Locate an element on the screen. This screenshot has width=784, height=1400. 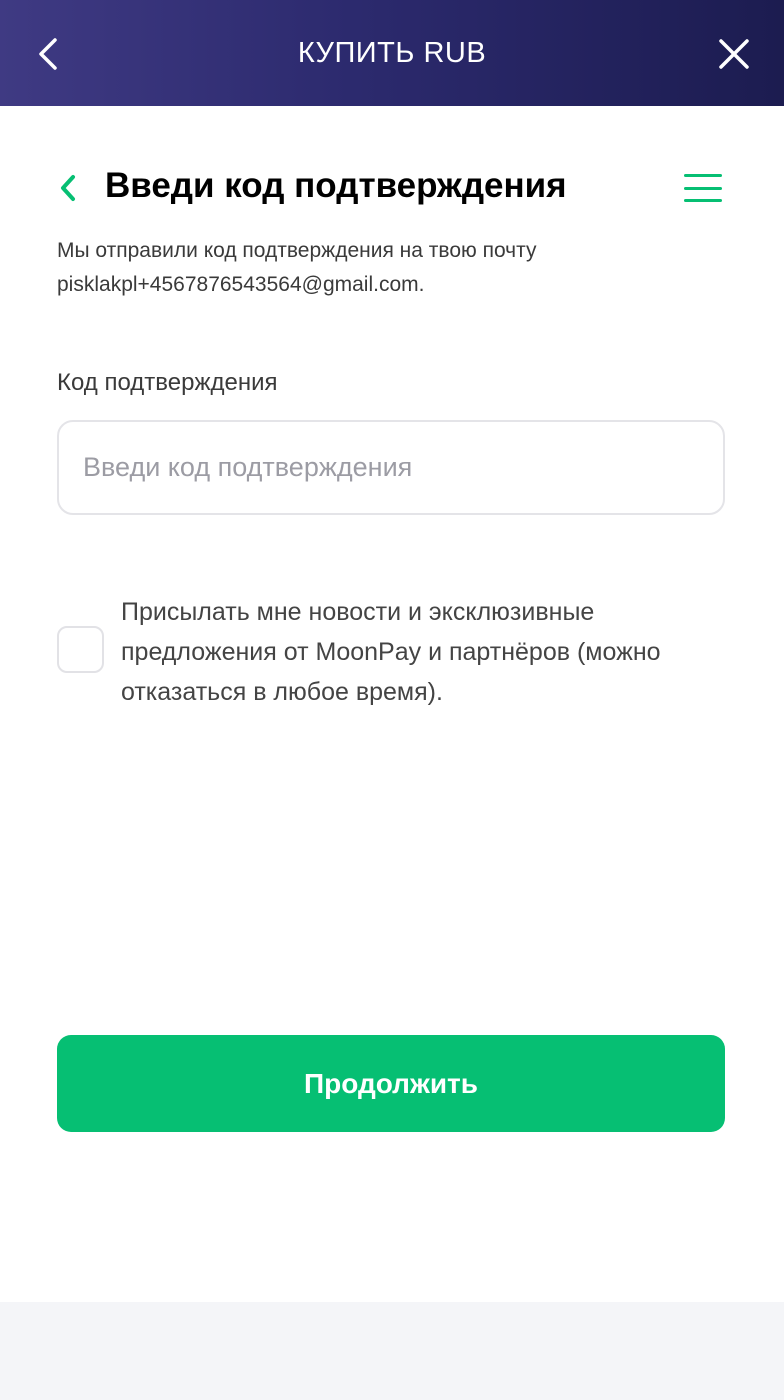
continue-button: Продолжить is located at coordinates (391, 1083).